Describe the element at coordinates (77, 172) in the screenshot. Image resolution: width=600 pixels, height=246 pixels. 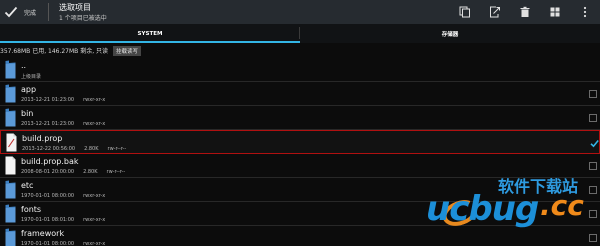
I see `file-meta: 2008-08-01 20:00:00 2.80K rw-r--r--` at that location.